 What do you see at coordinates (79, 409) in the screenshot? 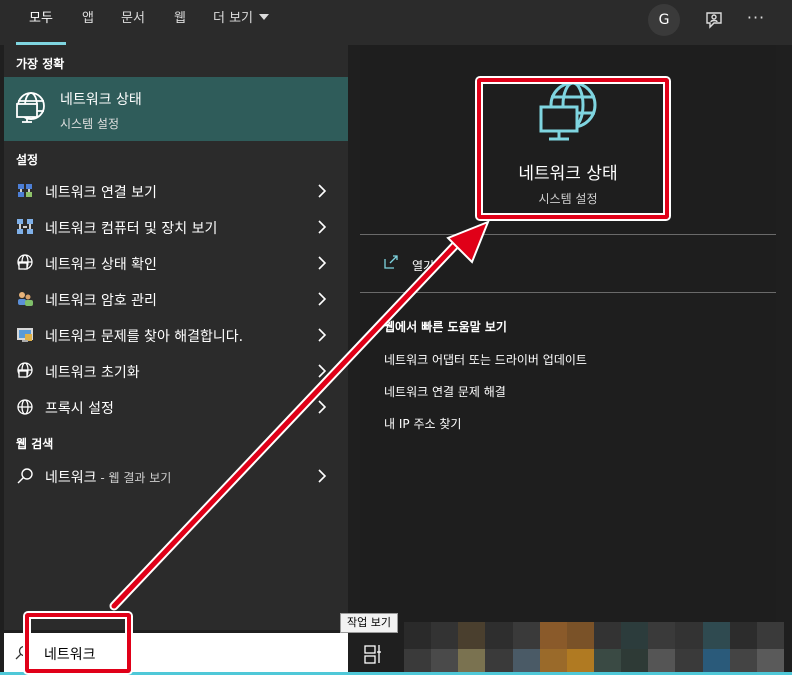
I see `settings-item-label: 프록시 설정` at bounding box center [79, 409].